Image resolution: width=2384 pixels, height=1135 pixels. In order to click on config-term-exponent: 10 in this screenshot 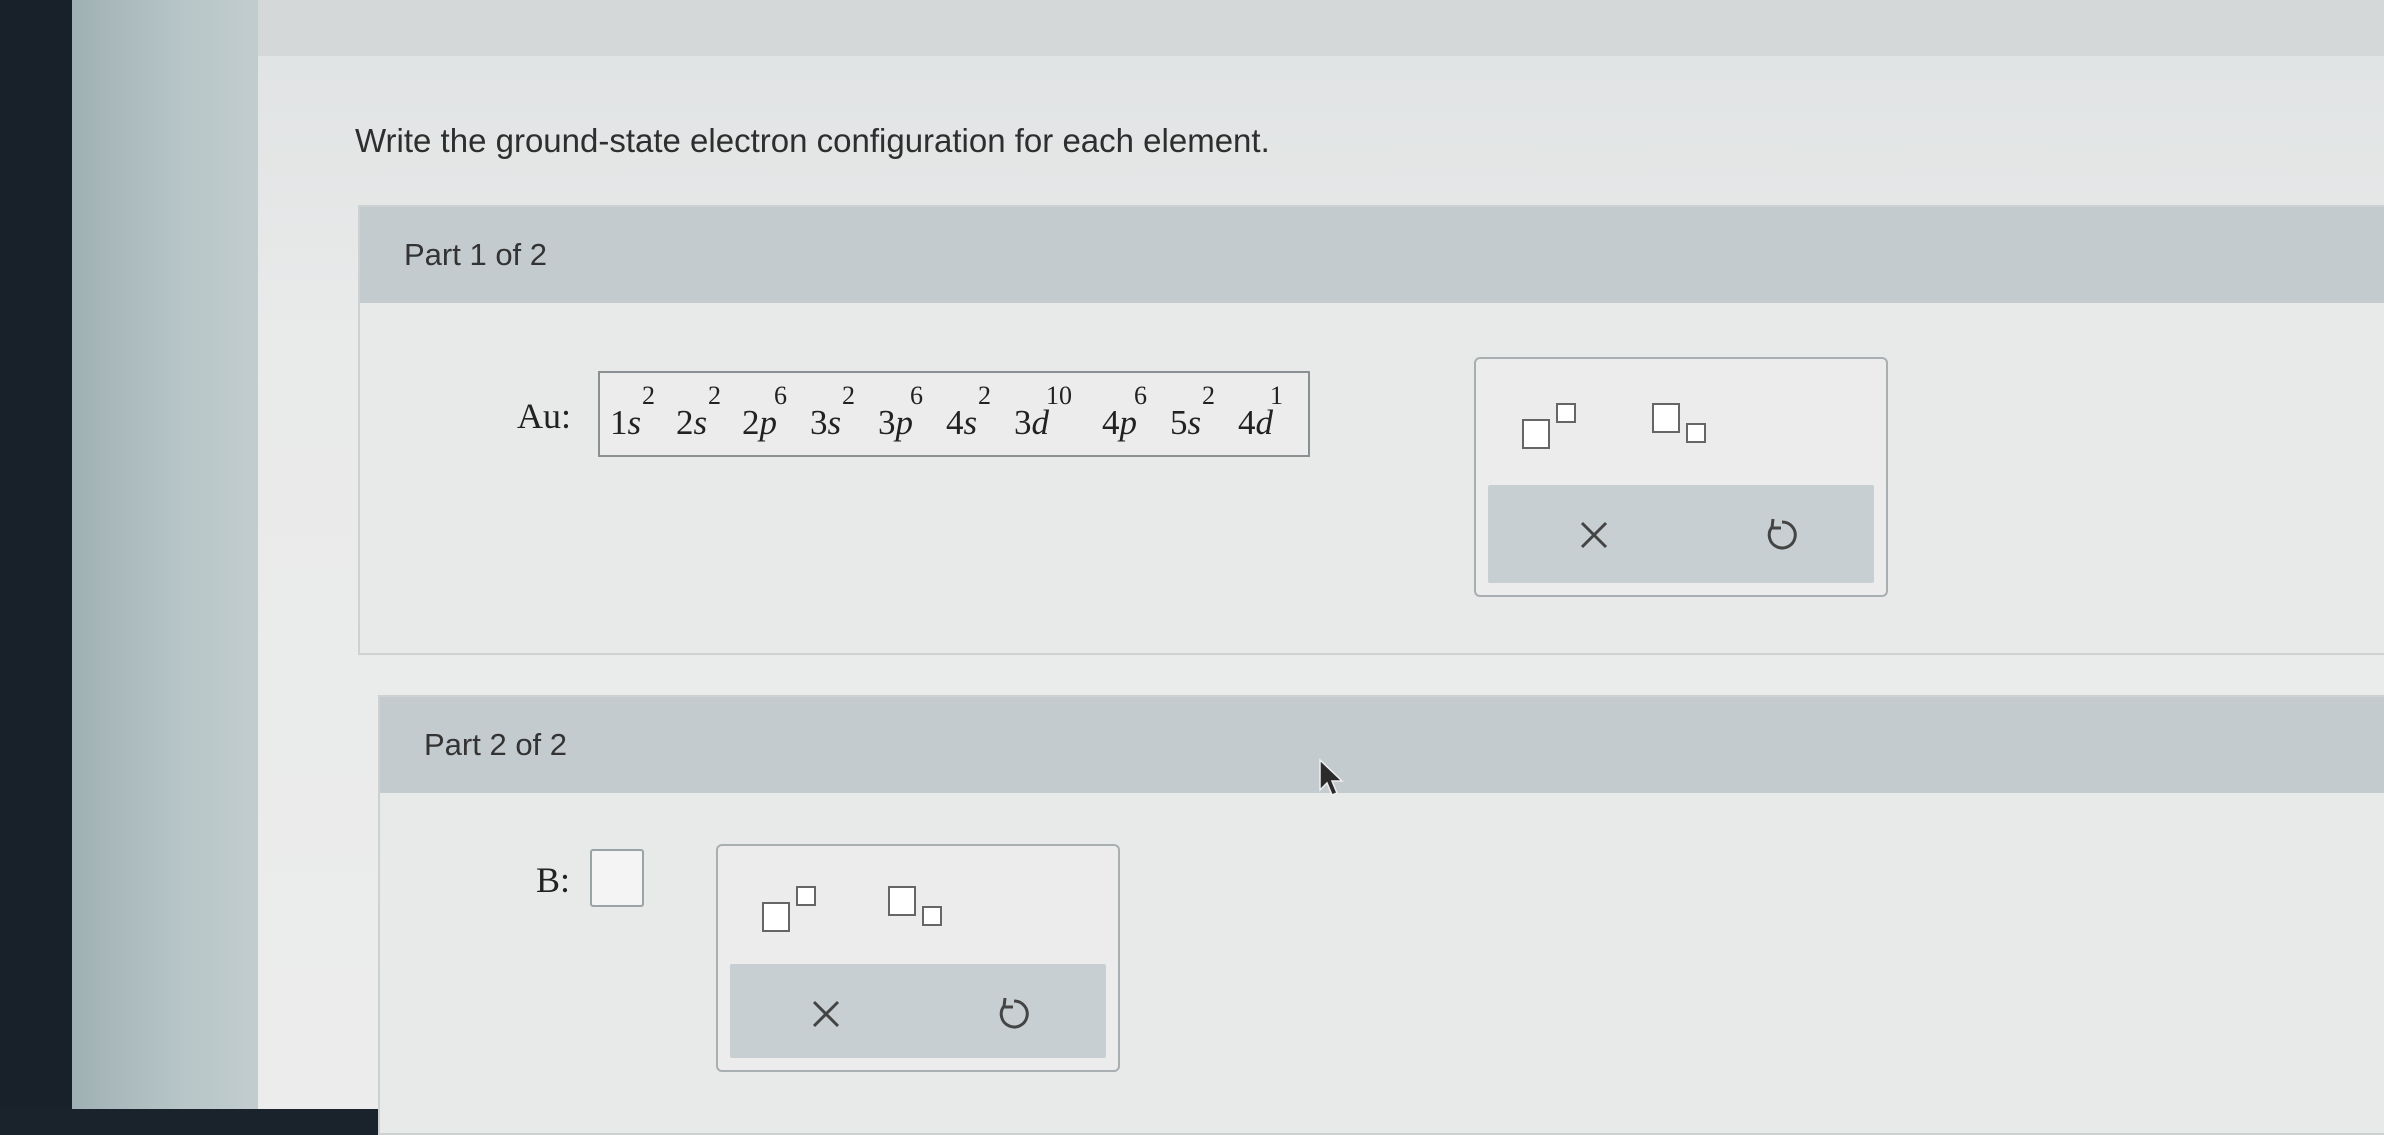, I will do `click(1059, 395)`.